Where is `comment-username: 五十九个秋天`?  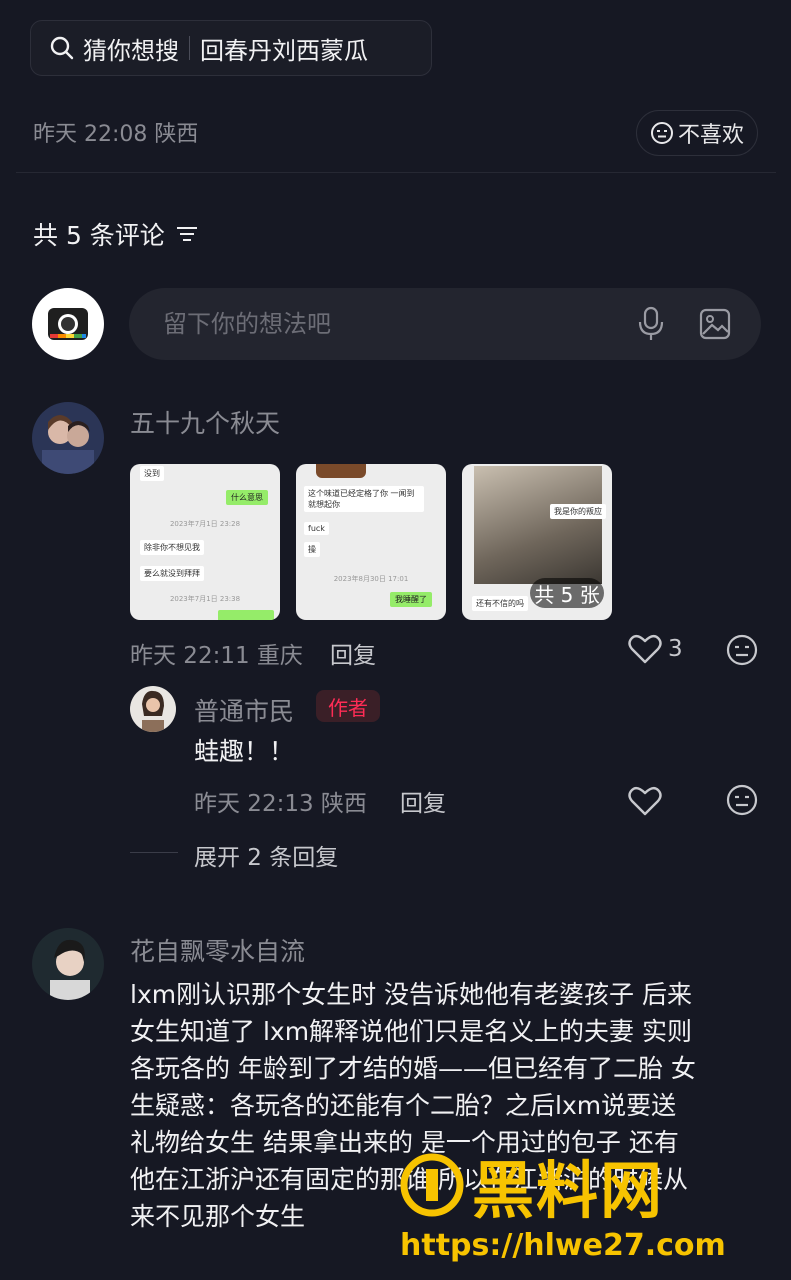 comment-username: 五十九个秋天 is located at coordinates (205, 422).